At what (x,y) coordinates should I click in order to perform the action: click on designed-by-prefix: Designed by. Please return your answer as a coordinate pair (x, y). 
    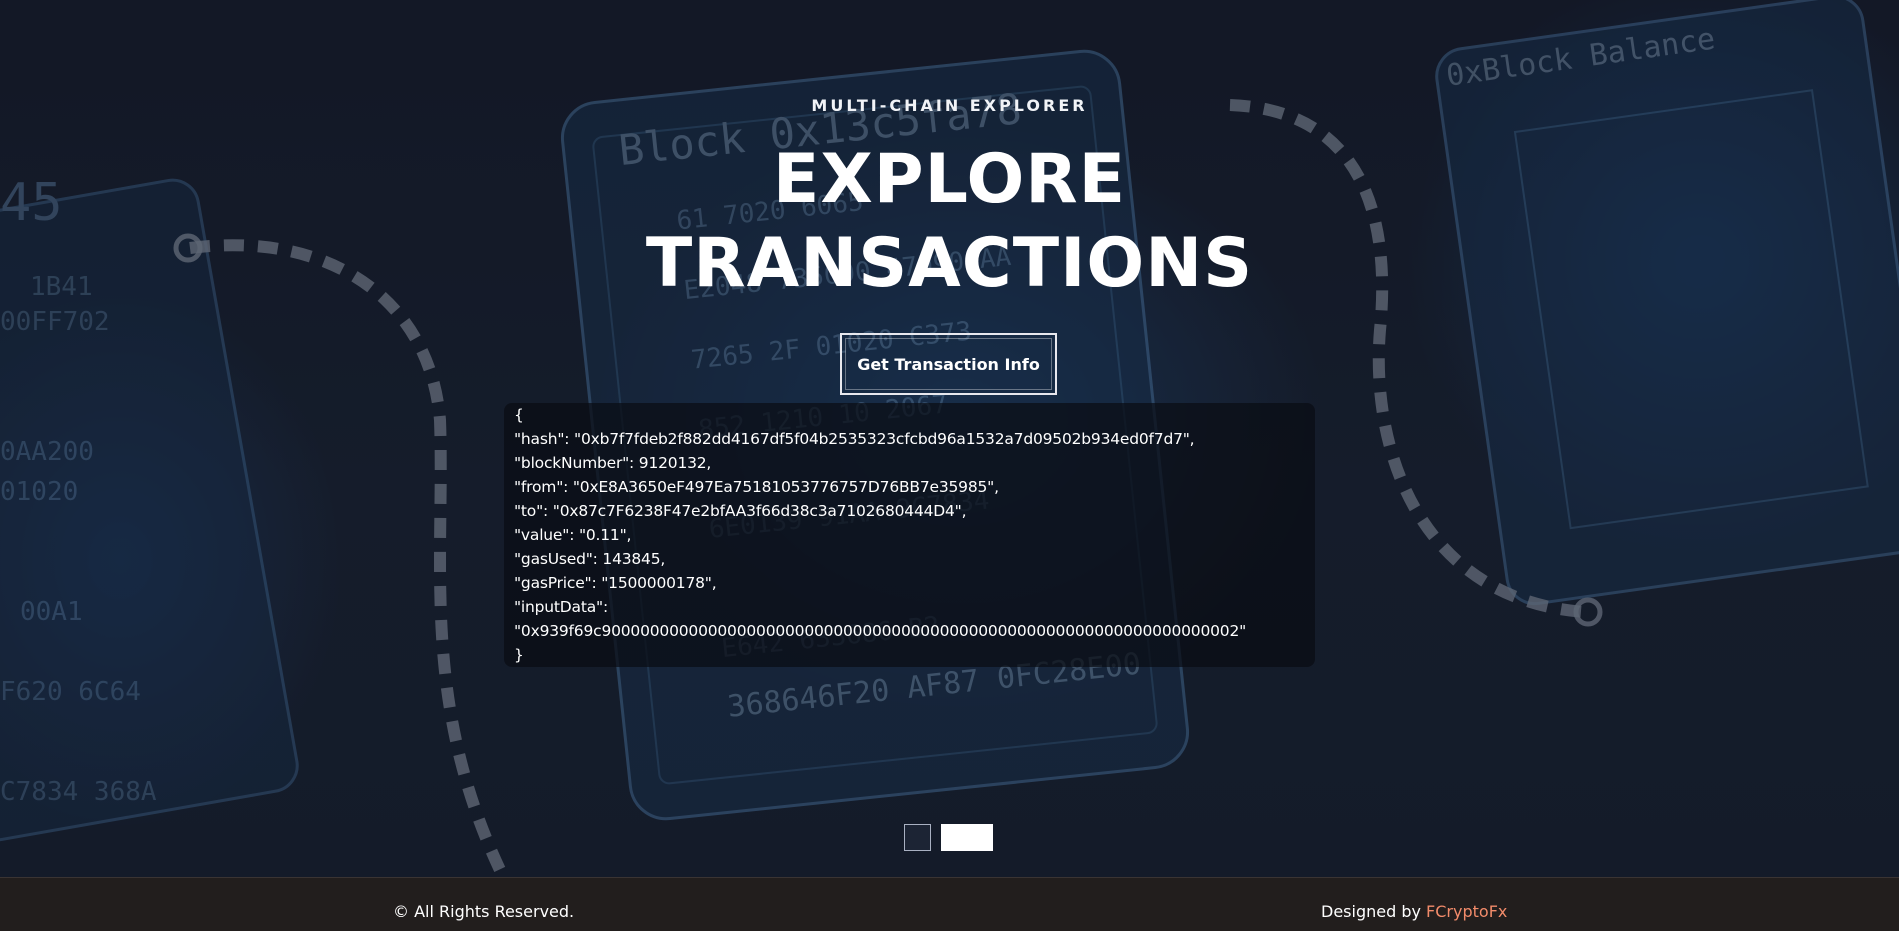
    Looking at the image, I should click on (1374, 911).